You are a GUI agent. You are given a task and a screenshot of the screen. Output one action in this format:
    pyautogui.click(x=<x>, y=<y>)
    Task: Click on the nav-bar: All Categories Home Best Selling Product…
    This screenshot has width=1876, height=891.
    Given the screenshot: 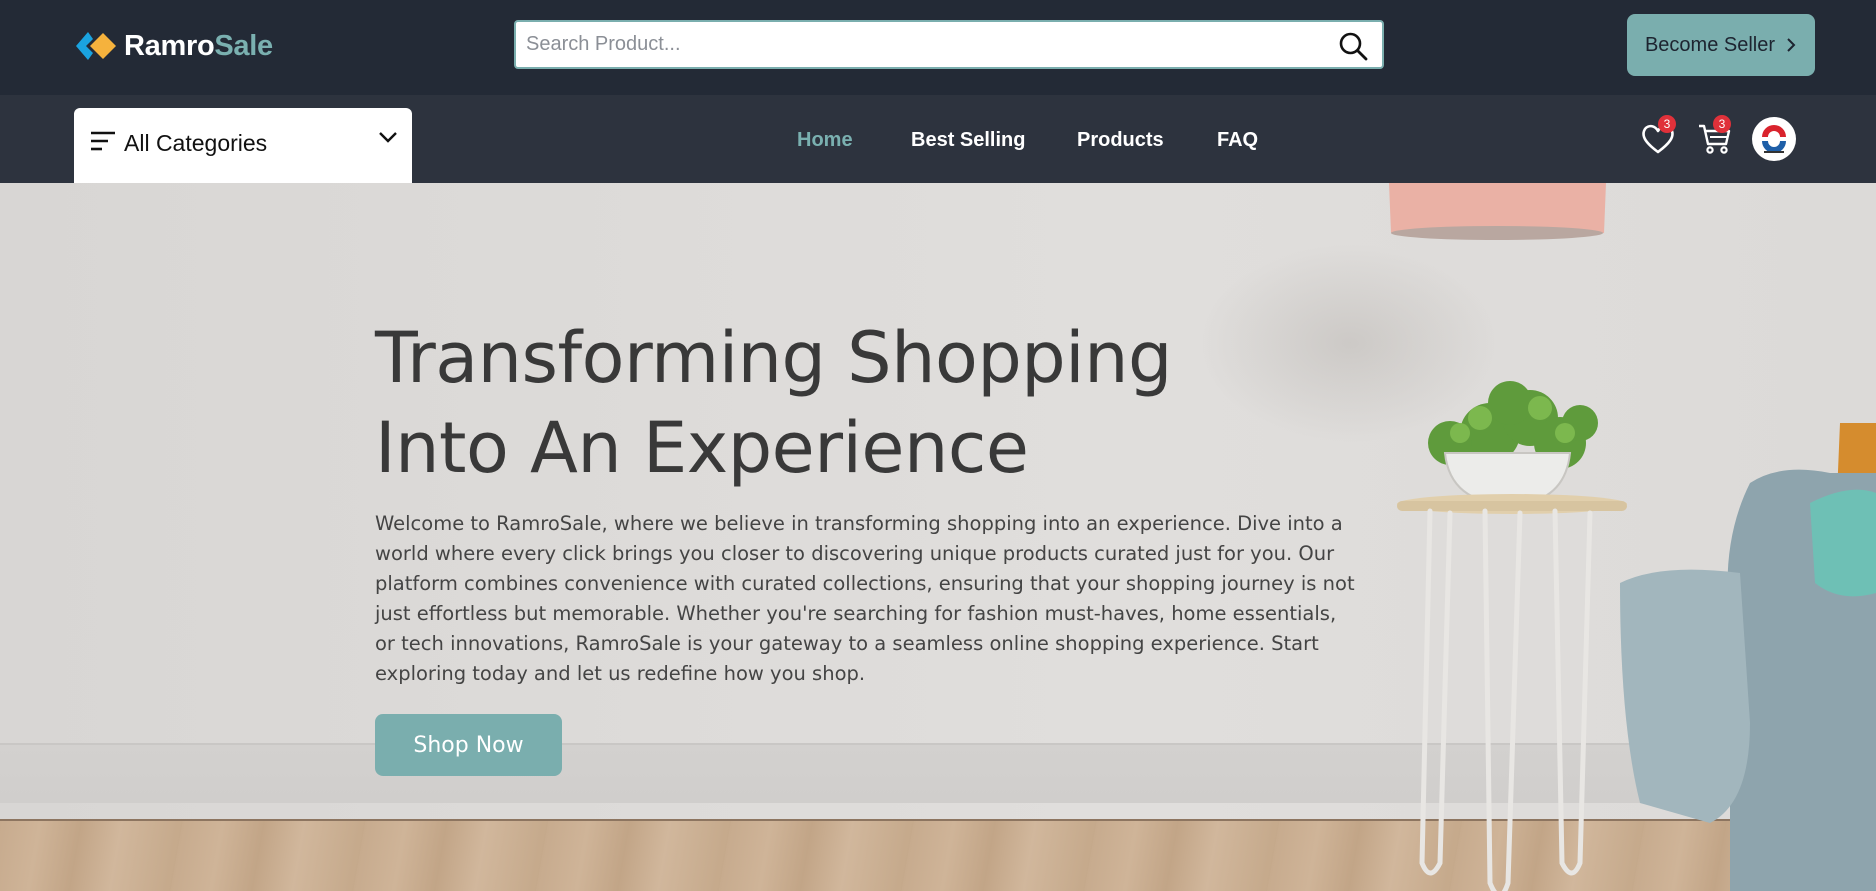 What is the action you would take?
    pyautogui.click(x=938, y=139)
    